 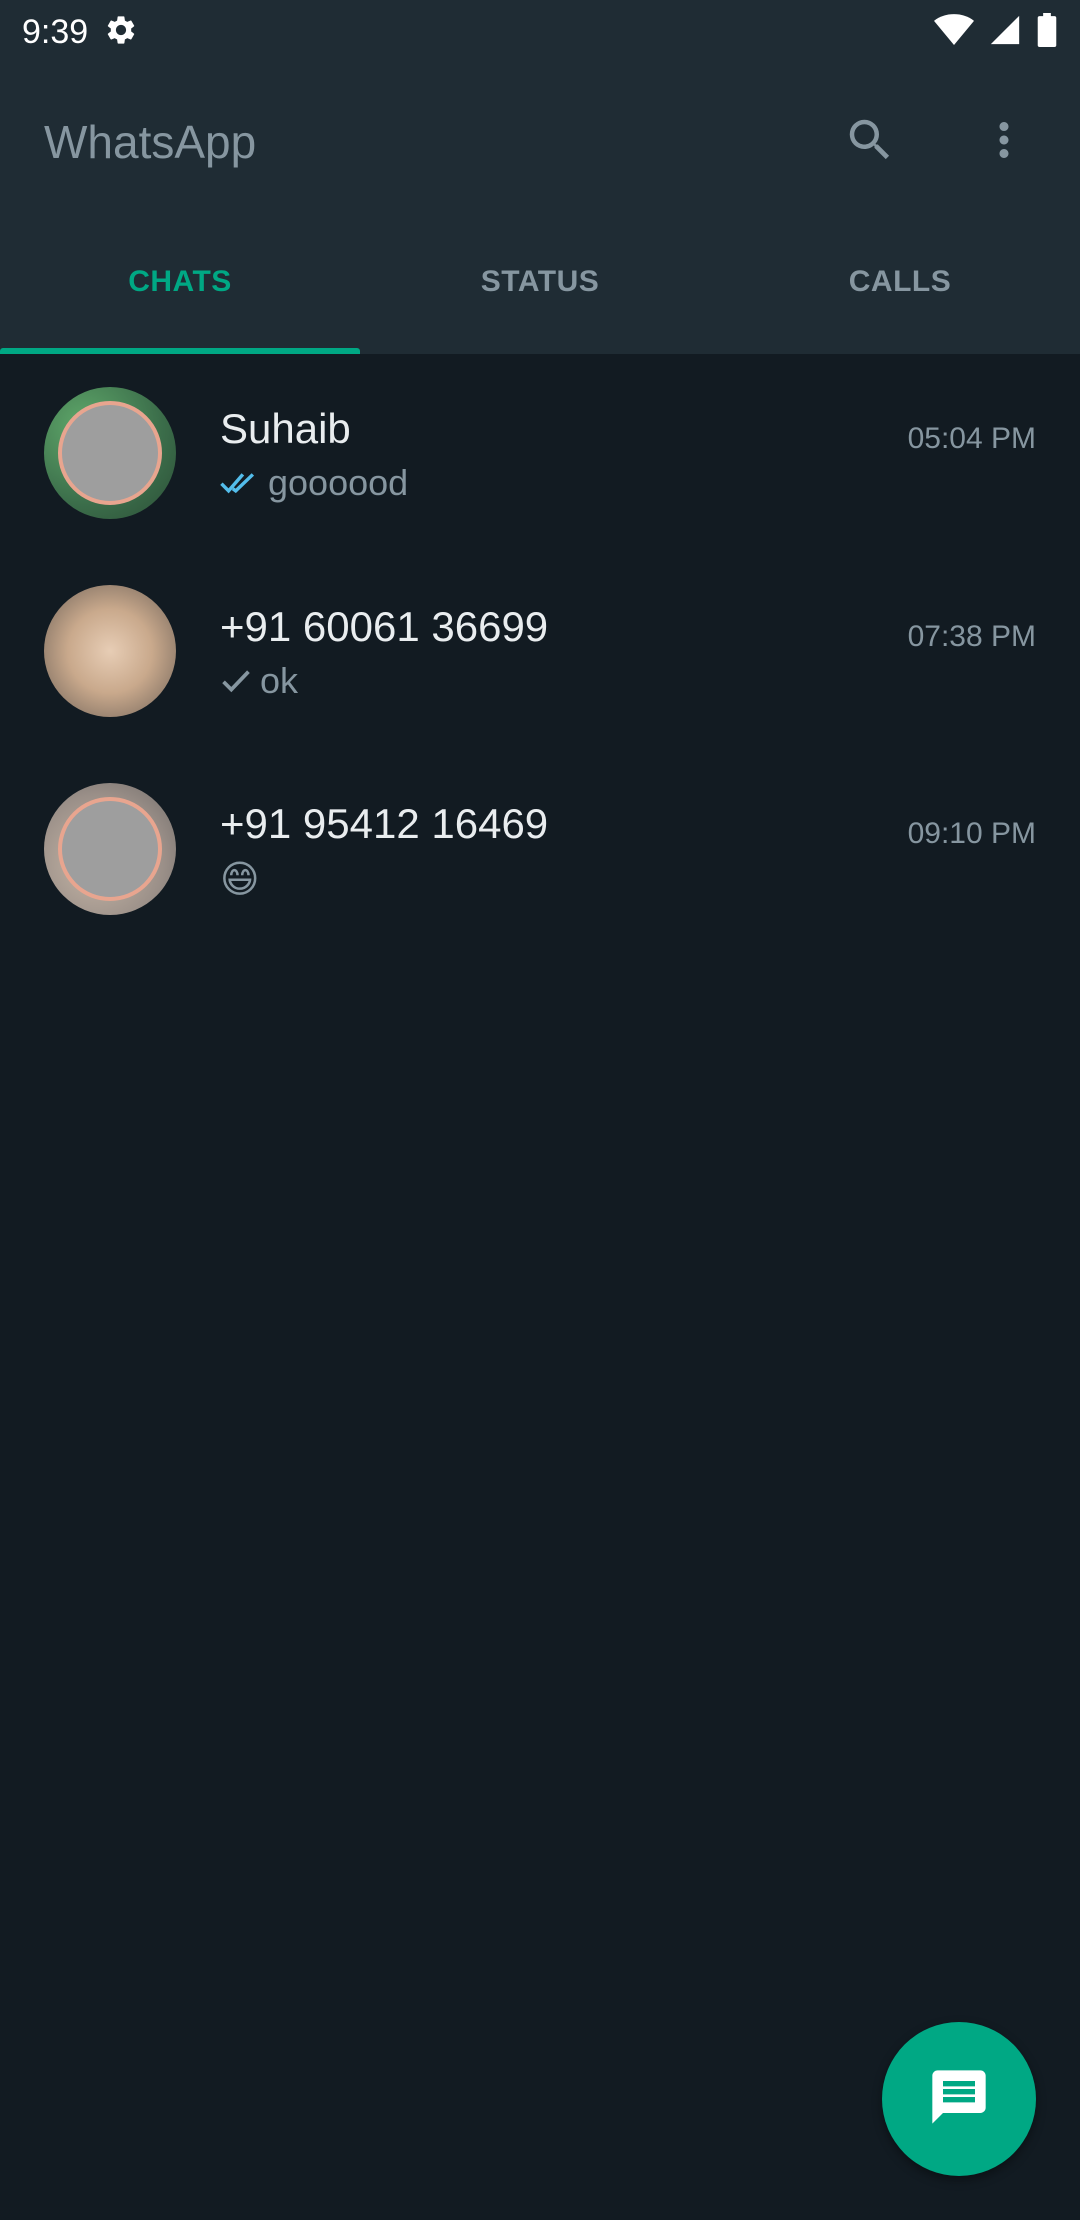 I want to click on tab-calls: CALLS, so click(x=900, y=287).